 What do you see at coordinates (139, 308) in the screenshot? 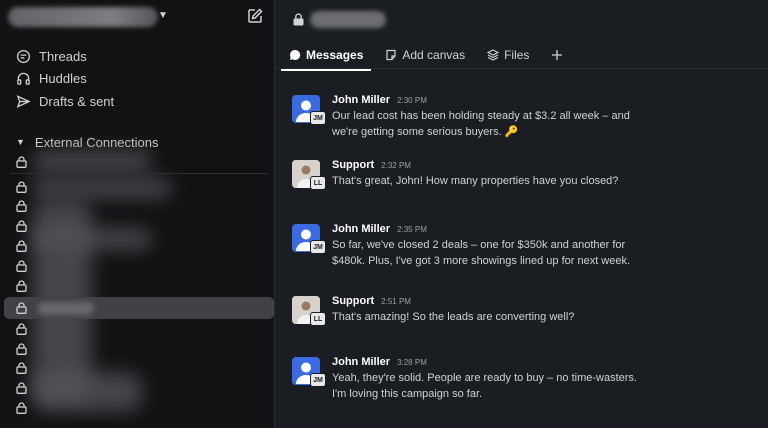
I see `channel-item-active` at bounding box center [139, 308].